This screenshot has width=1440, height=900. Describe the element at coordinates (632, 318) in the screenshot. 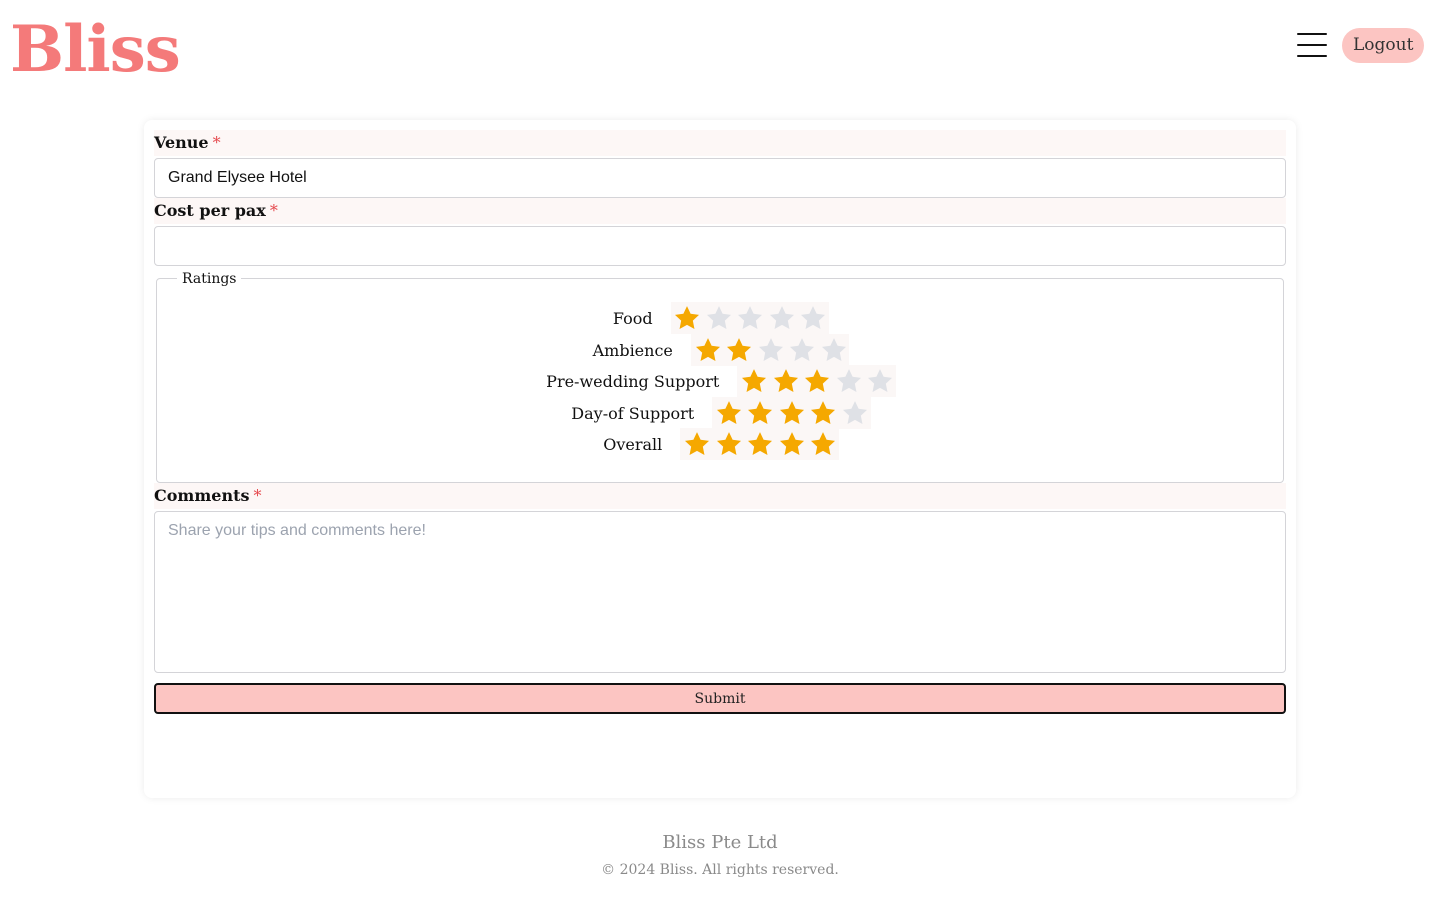

I see `rating-label: Food` at that location.